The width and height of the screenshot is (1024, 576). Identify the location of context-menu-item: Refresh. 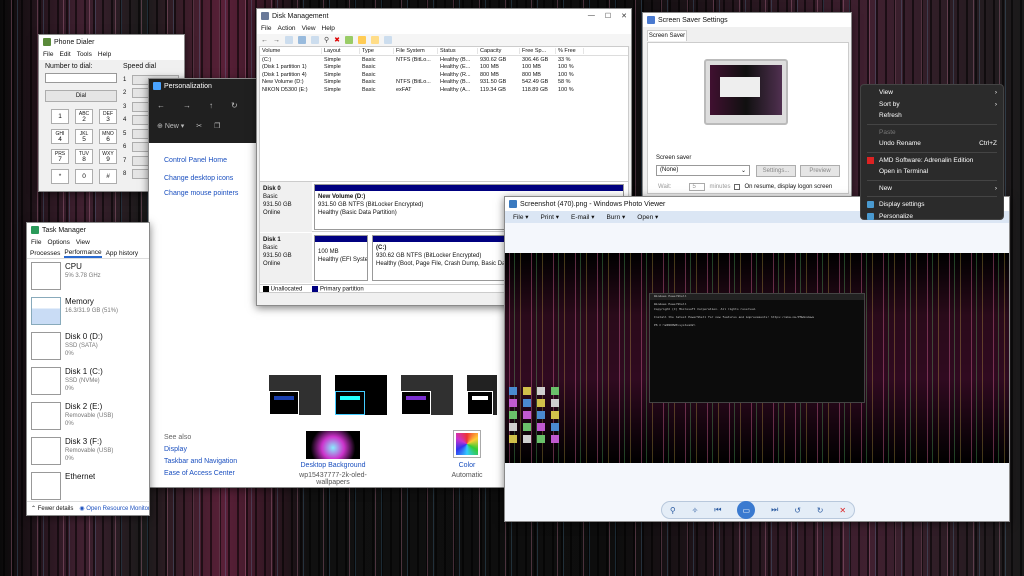
(932, 116).